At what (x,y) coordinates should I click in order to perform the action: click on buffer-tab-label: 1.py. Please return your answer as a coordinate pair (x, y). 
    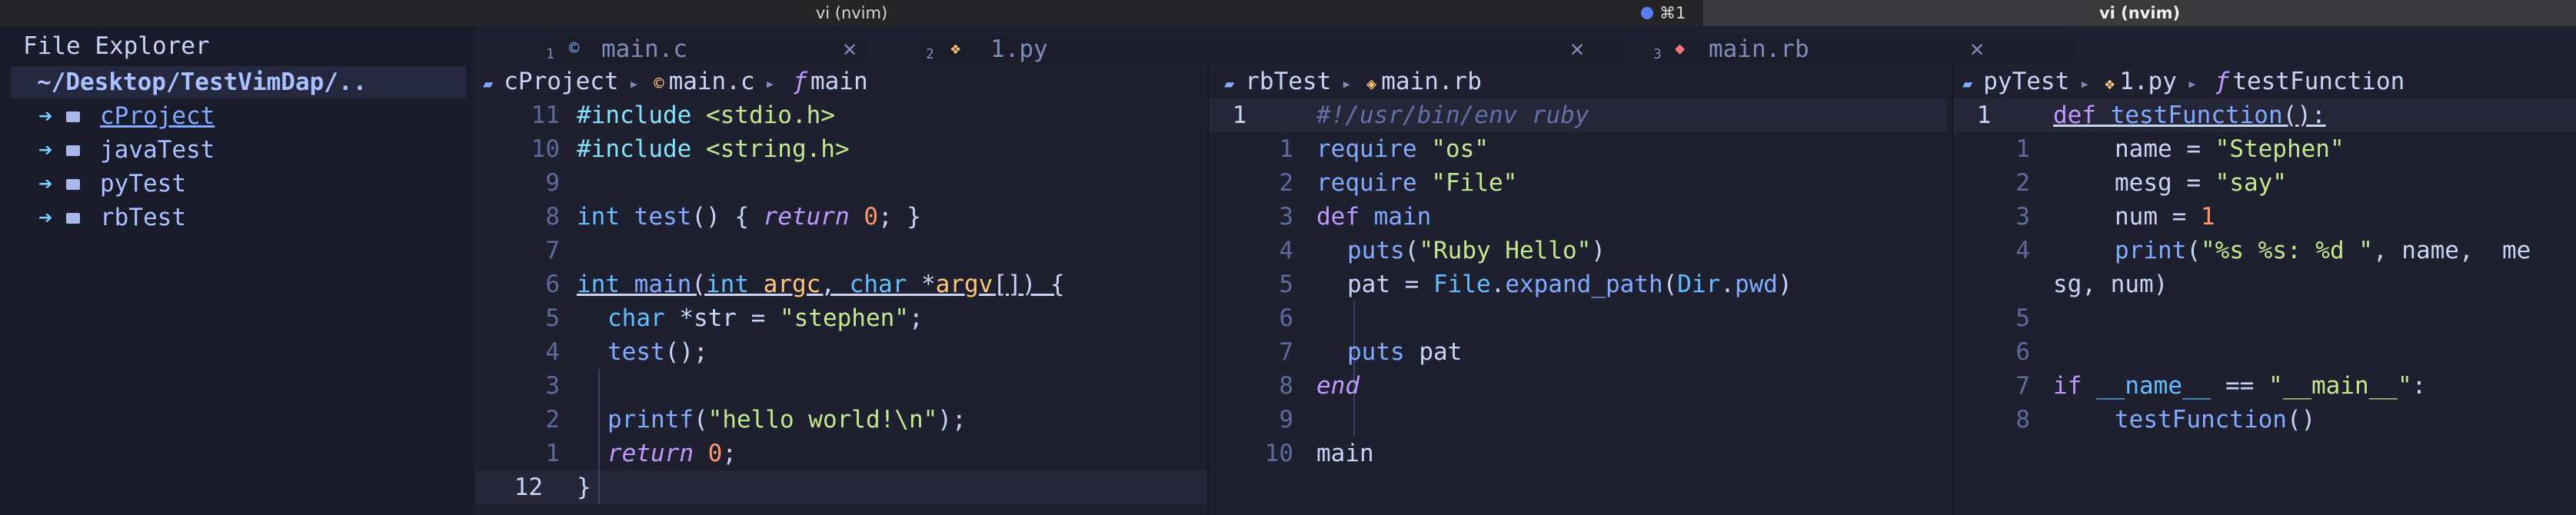
    Looking at the image, I should click on (1019, 49).